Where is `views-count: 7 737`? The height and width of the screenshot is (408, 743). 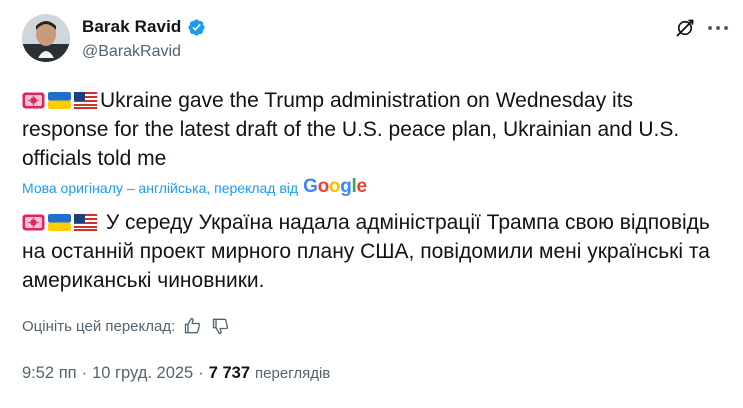
views-count: 7 737 is located at coordinates (229, 373).